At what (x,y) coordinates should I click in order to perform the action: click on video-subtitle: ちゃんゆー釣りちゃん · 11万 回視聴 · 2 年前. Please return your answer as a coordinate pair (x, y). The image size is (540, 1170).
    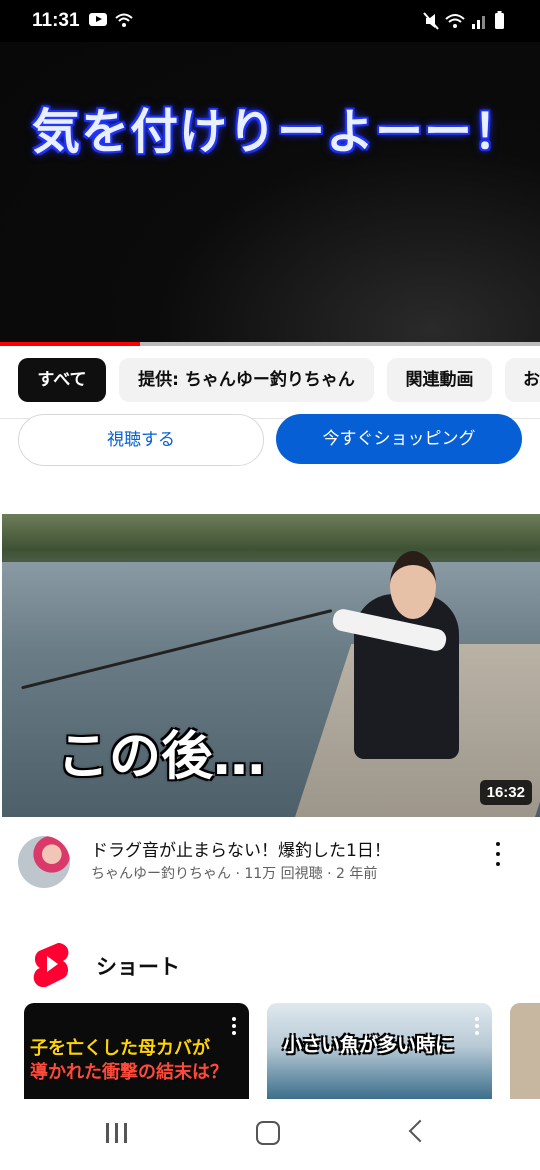
    Looking at the image, I should click on (234, 874).